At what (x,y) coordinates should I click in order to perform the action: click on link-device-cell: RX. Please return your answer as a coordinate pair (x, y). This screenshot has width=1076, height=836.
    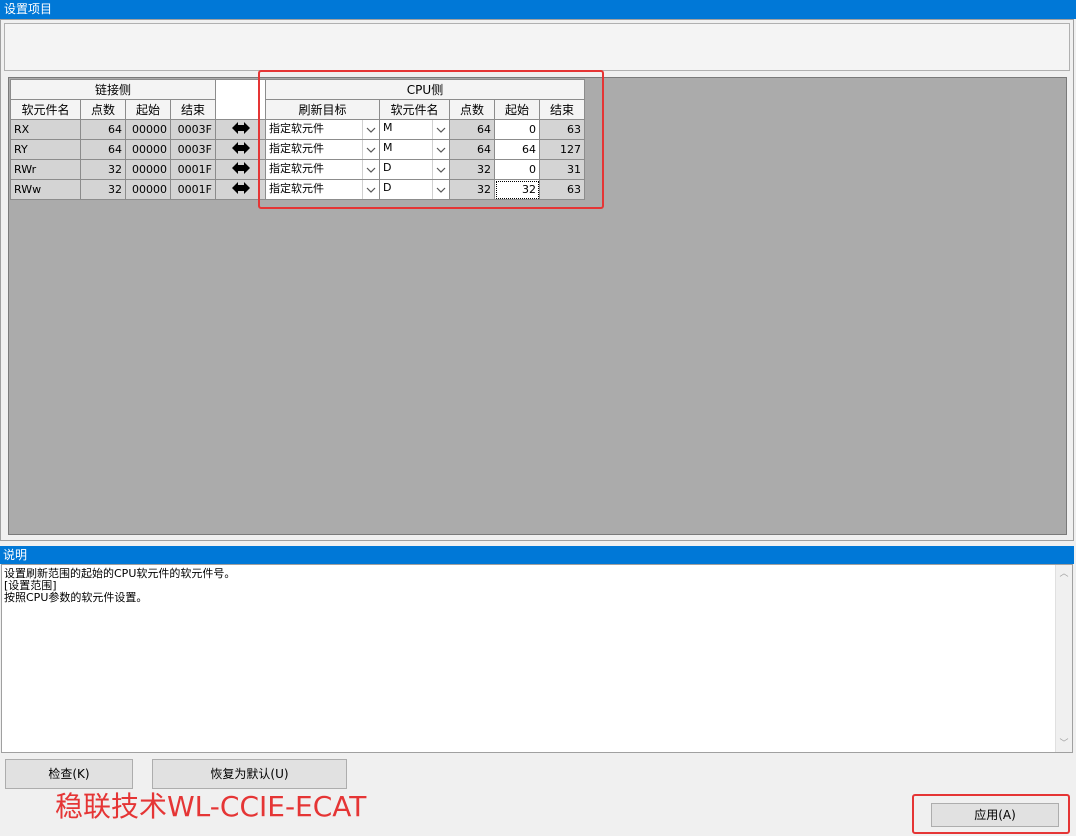
    Looking at the image, I should click on (45, 129).